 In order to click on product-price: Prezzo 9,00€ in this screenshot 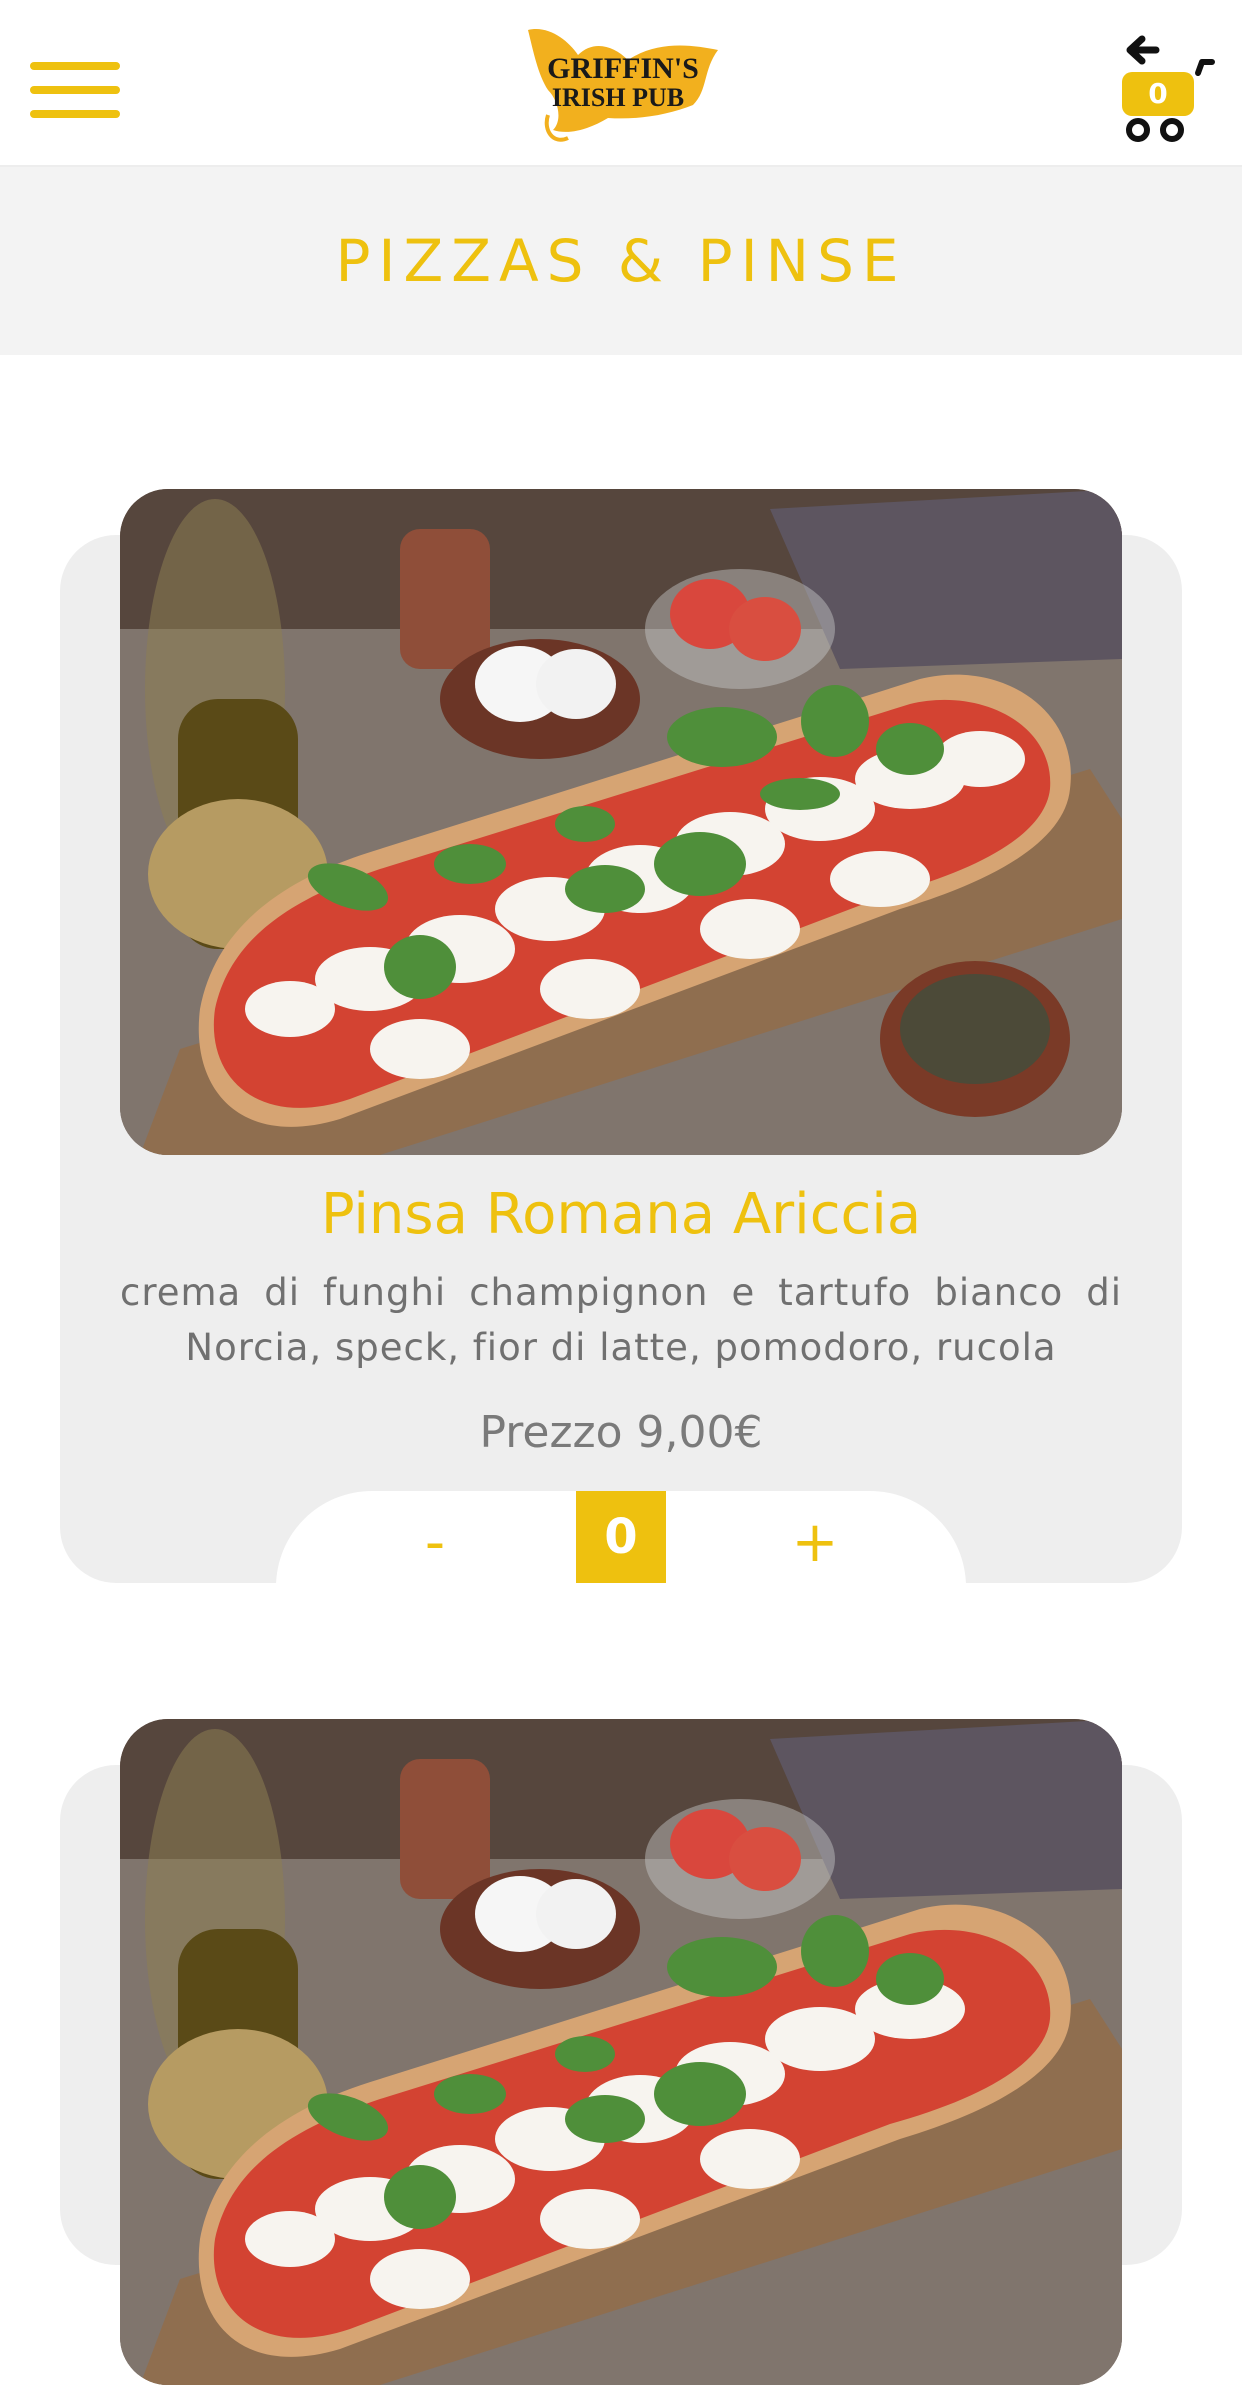, I will do `click(621, 1432)`.